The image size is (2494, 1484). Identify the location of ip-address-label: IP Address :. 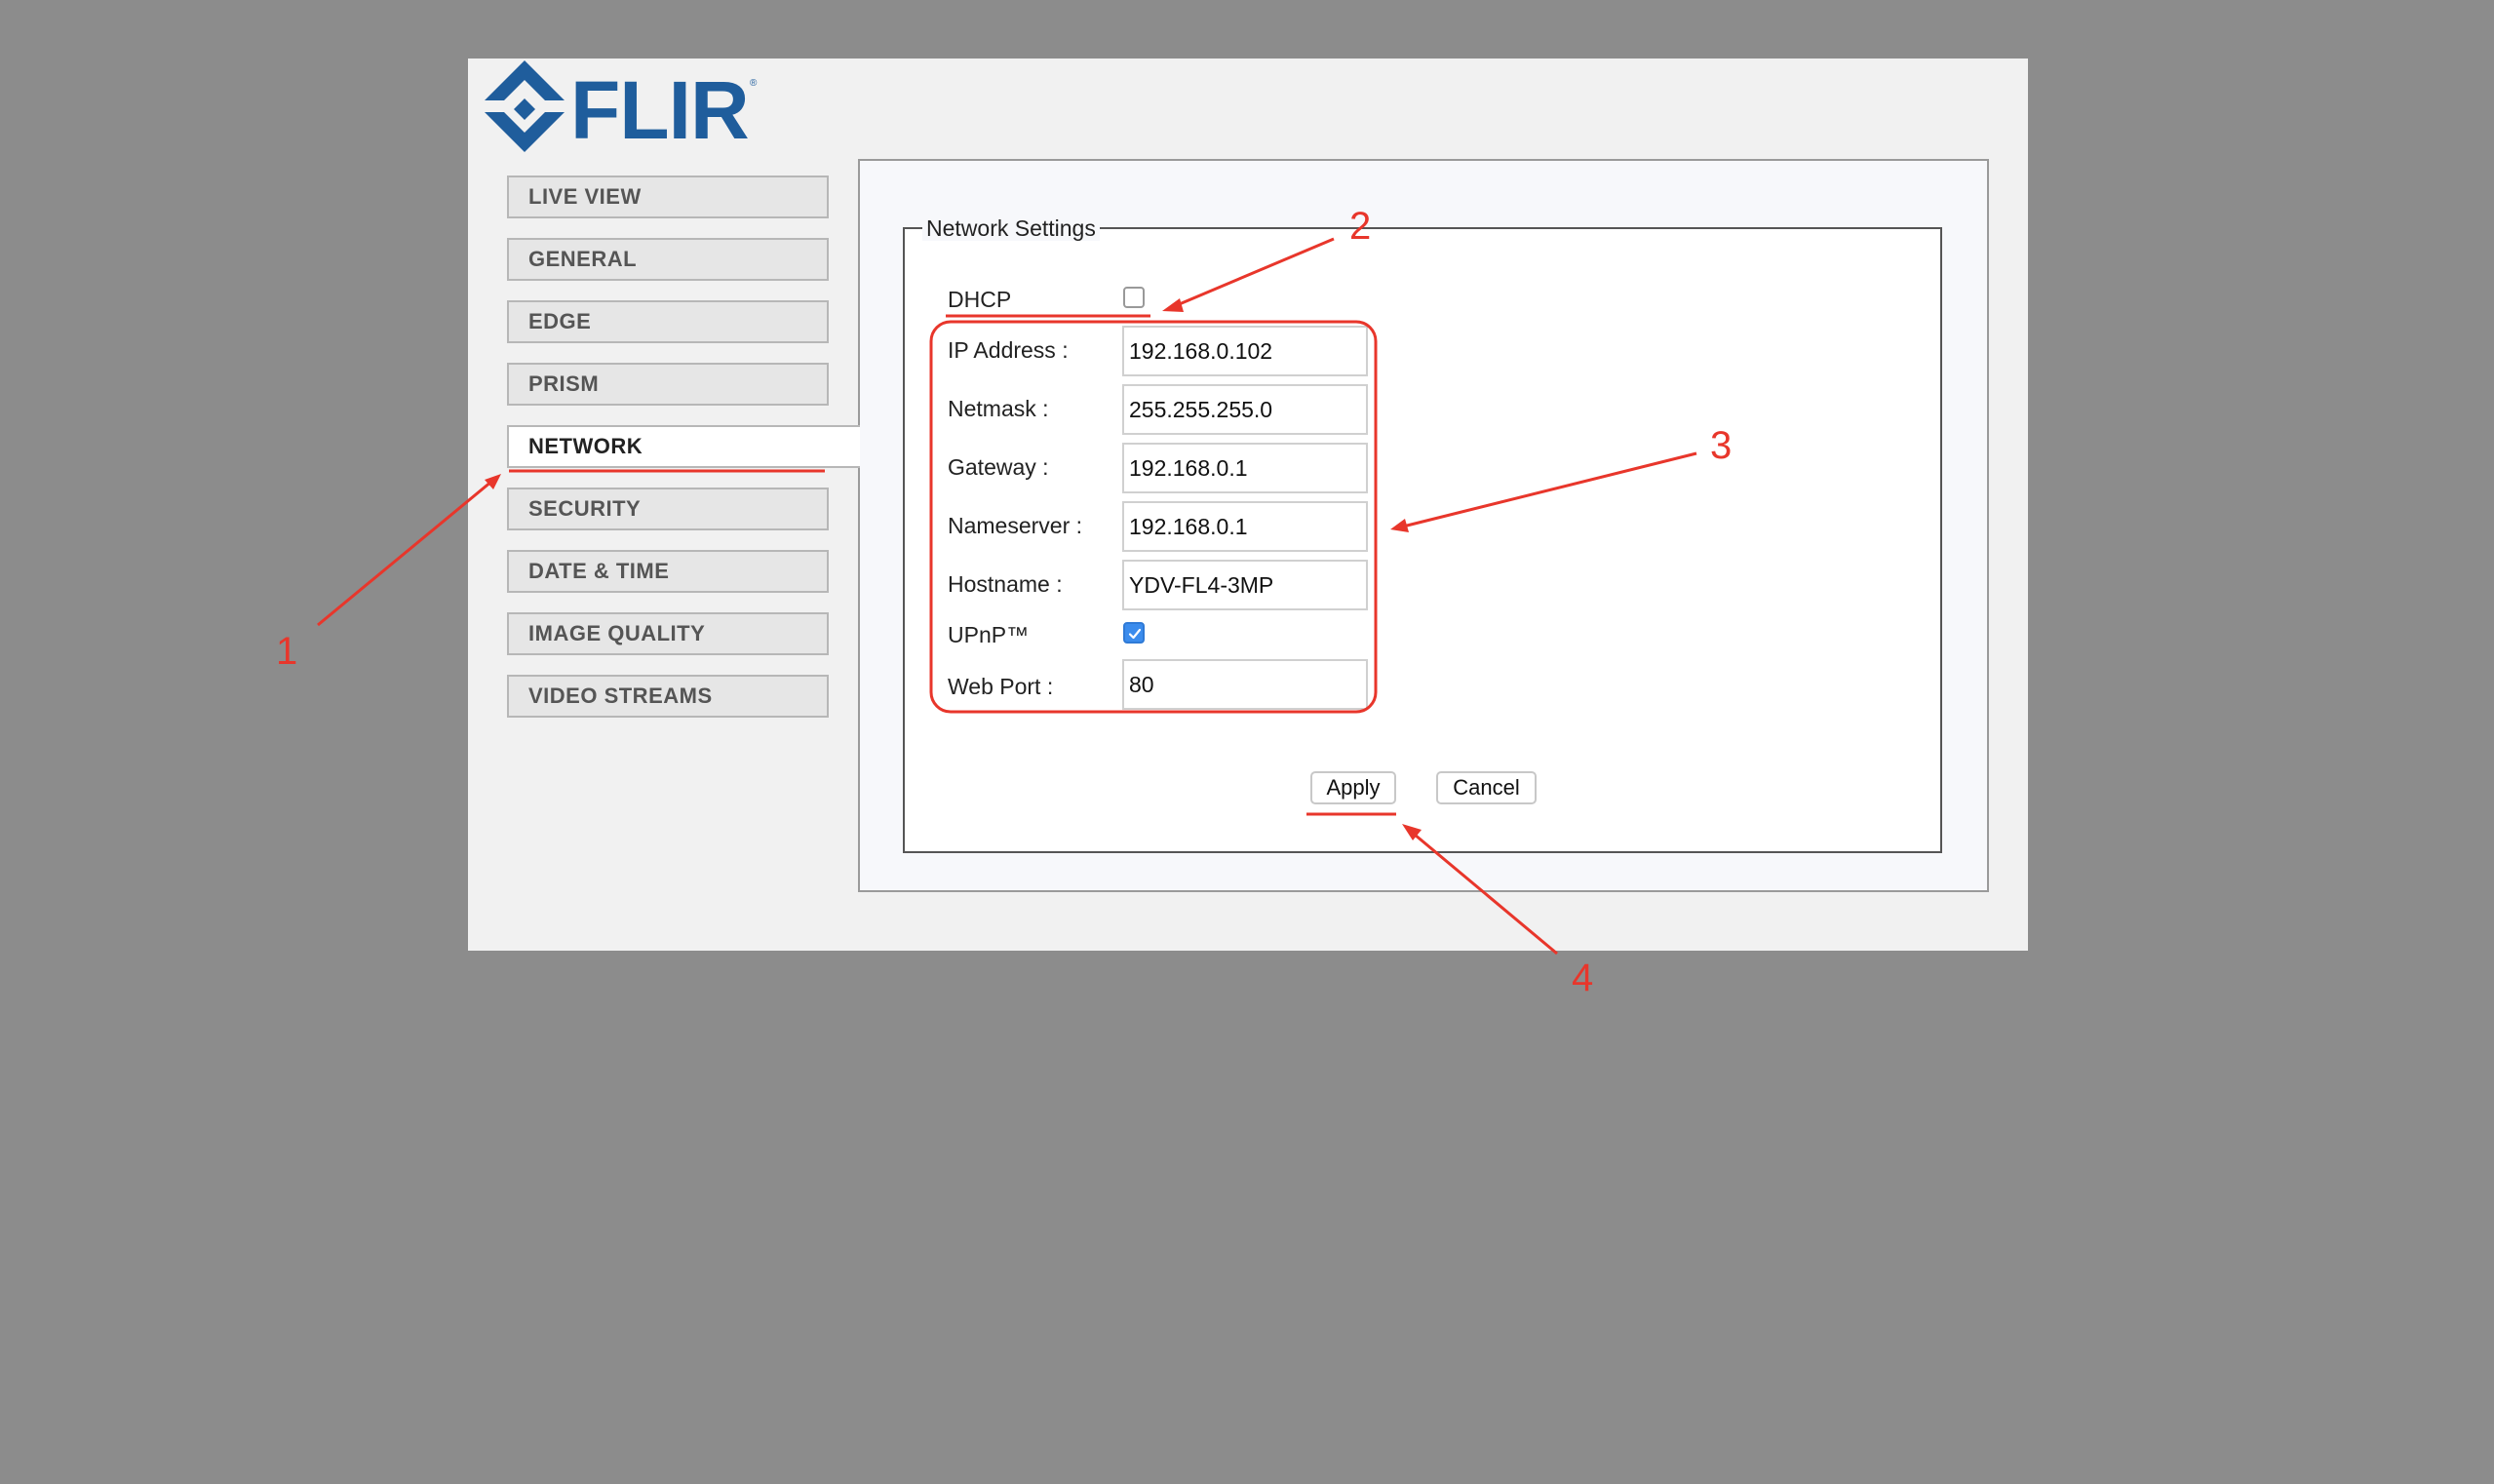
(1008, 350).